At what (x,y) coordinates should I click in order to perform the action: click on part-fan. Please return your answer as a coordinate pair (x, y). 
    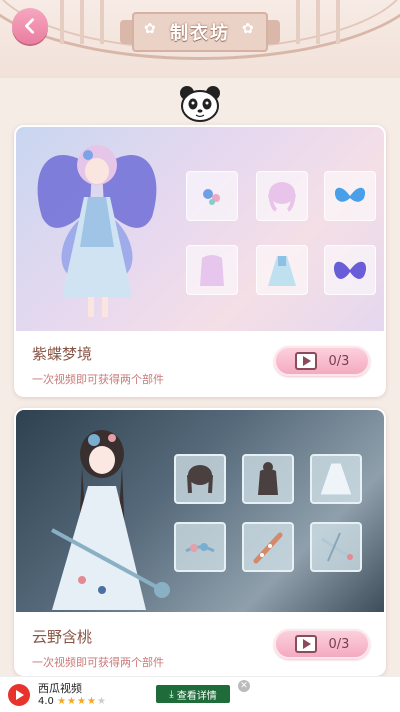
    Looking at the image, I should click on (268, 547).